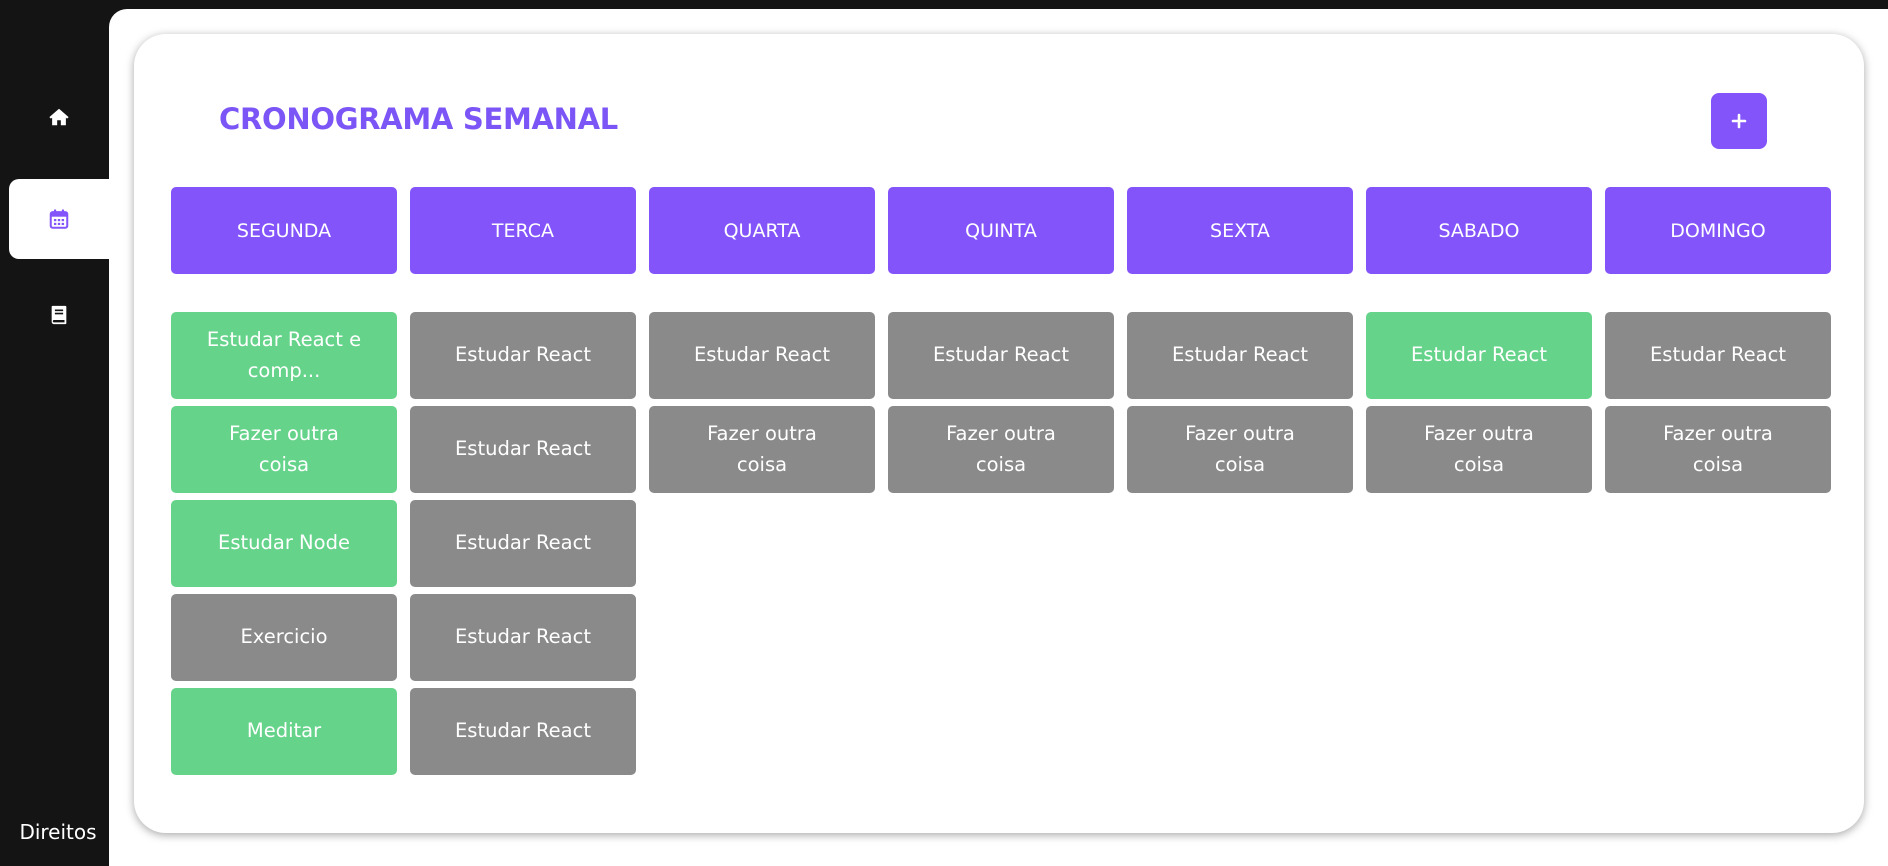 This screenshot has height=866, width=1888. What do you see at coordinates (284, 731) in the screenshot?
I see `task-card: Meditar` at bounding box center [284, 731].